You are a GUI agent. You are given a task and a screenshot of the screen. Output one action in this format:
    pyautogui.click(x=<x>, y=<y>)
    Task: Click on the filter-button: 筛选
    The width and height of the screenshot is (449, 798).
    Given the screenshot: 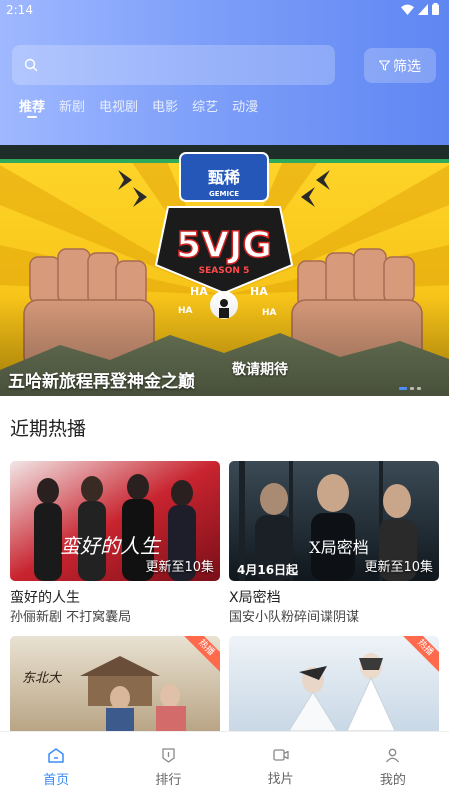 What is the action you would take?
    pyautogui.click(x=400, y=65)
    